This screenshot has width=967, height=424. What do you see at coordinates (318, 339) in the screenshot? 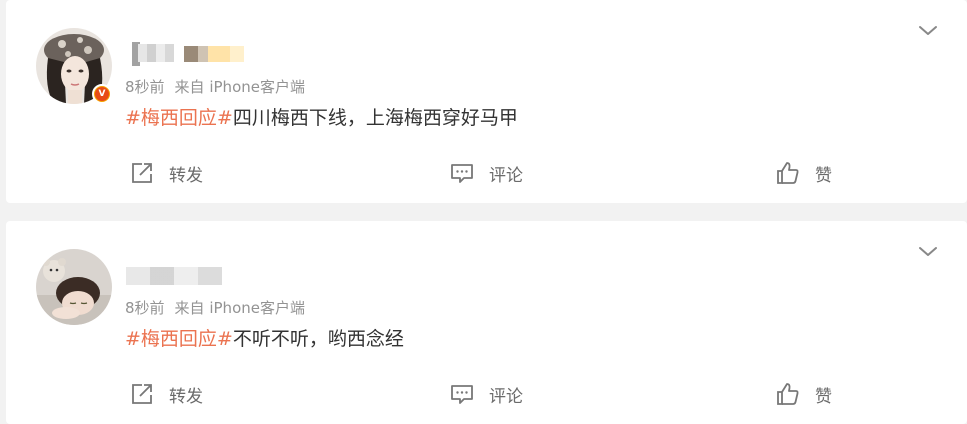
I see `post-text: 不听不听，哟西念经` at bounding box center [318, 339].